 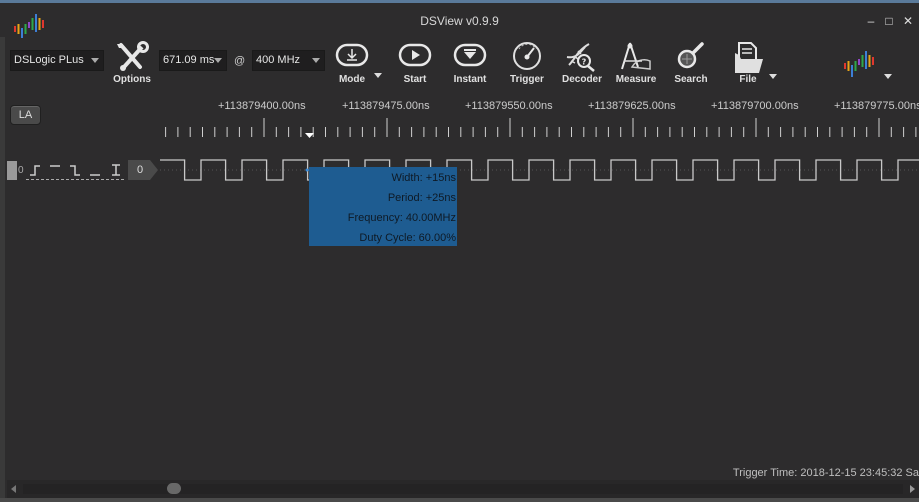 What do you see at coordinates (132, 79) in the screenshot?
I see `options-label: Options` at bounding box center [132, 79].